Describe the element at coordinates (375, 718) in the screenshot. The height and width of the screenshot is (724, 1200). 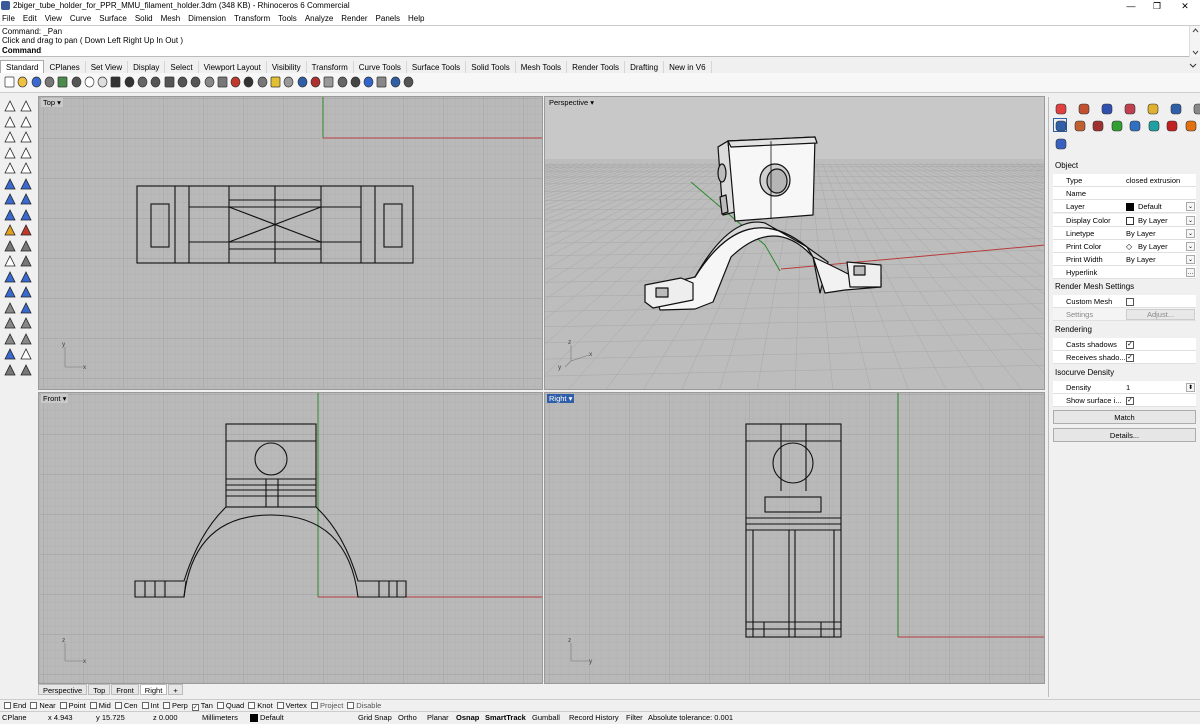
I see `grid-snap-toggle: Grid Snap` at that location.